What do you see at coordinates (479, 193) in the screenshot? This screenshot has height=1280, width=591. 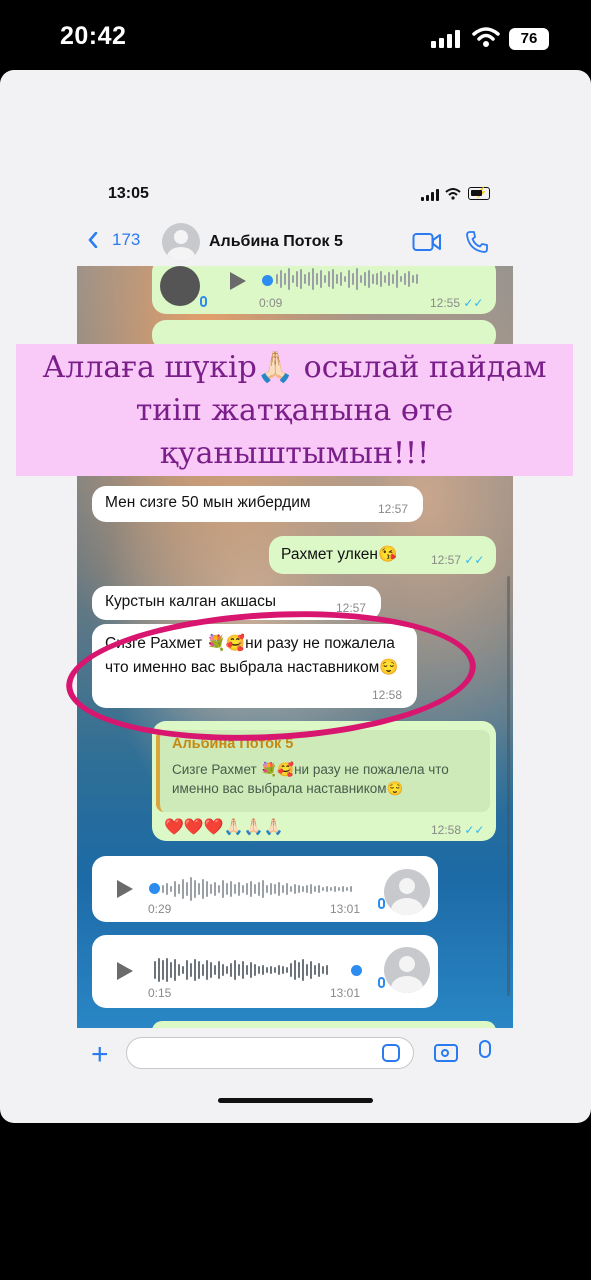 I see `inner-battery-icon: ⚡` at bounding box center [479, 193].